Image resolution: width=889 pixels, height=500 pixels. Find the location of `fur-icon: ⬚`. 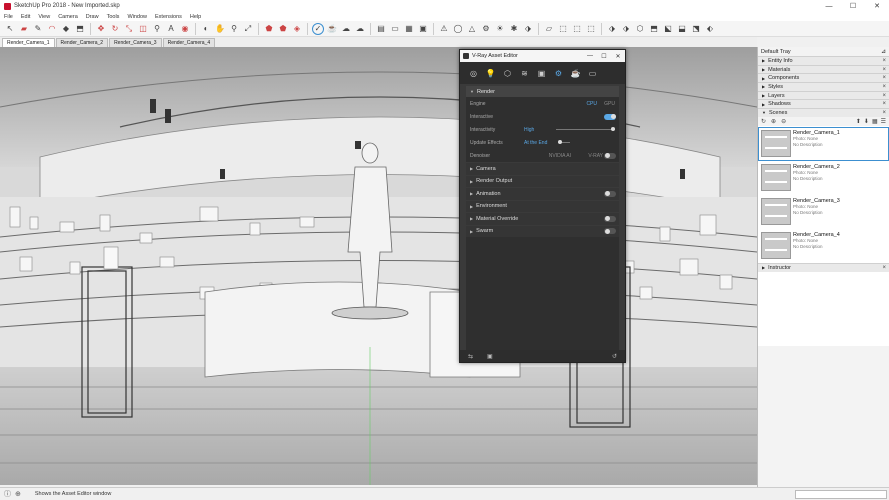

fur-icon: ⬚ is located at coordinates (591, 29).